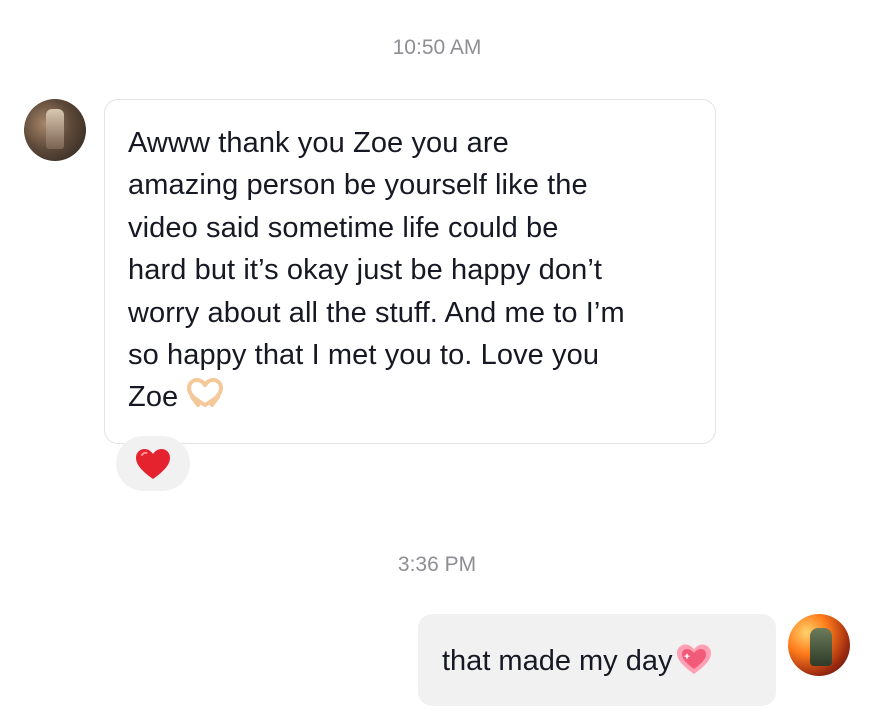 The width and height of the screenshot is (874, 720). What do you see at coordinates (365, 270) in the screenshot?
I see `message-line: hard but it’s okay just be happy don’t` at bounding box center [365, 270].